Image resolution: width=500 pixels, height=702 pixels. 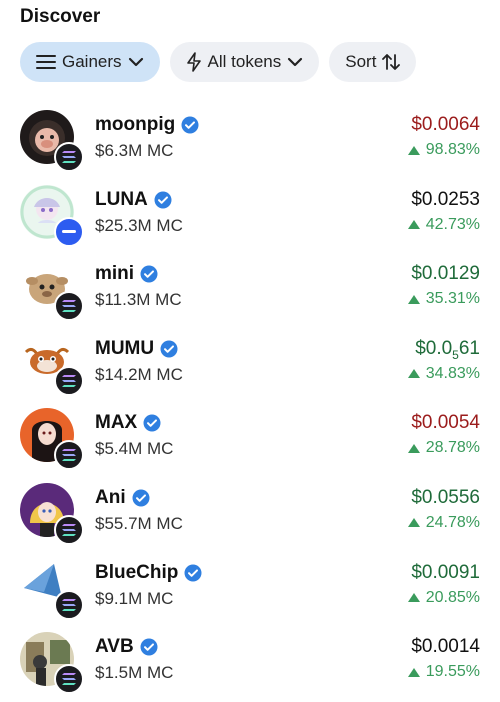 What do you see at coordinates (139, 374) in the screenshot?
I see `market-cap: $14.2M MC` at bounding box center [139, 374].